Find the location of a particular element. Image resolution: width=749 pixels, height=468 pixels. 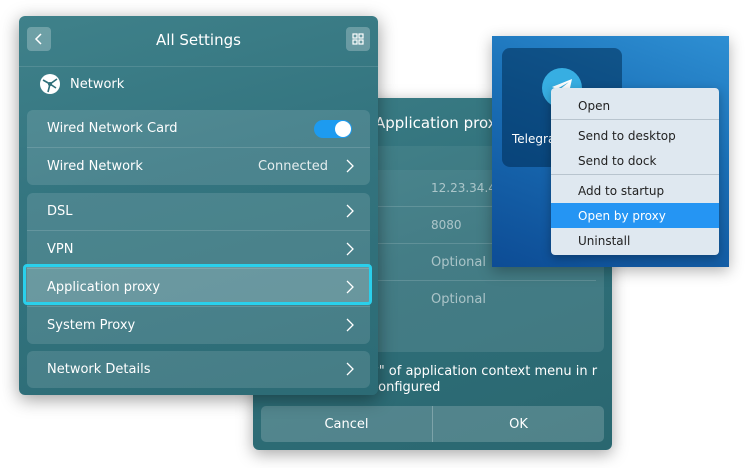

proxy-dialog-title: Application proxy is located at coordinates (440, 123).